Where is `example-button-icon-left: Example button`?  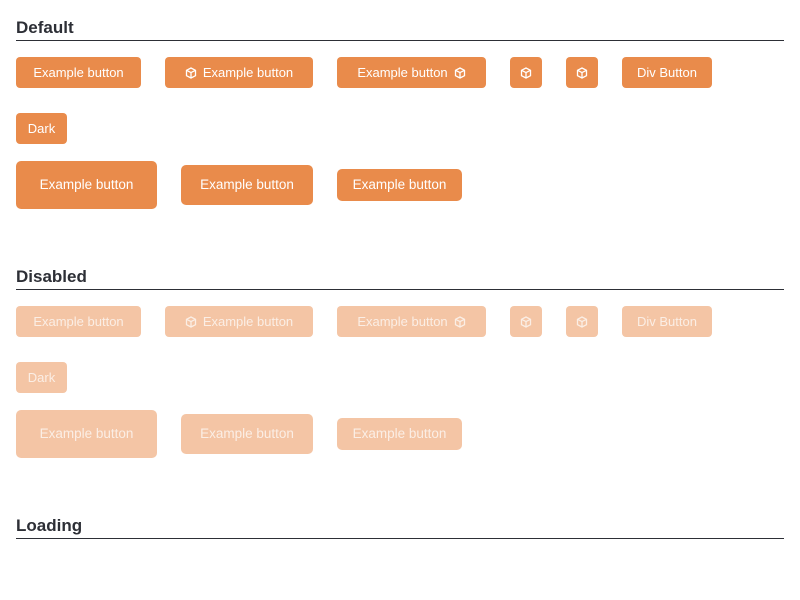
example-button-icon-left: Example button is located at coordinates (239, 72).